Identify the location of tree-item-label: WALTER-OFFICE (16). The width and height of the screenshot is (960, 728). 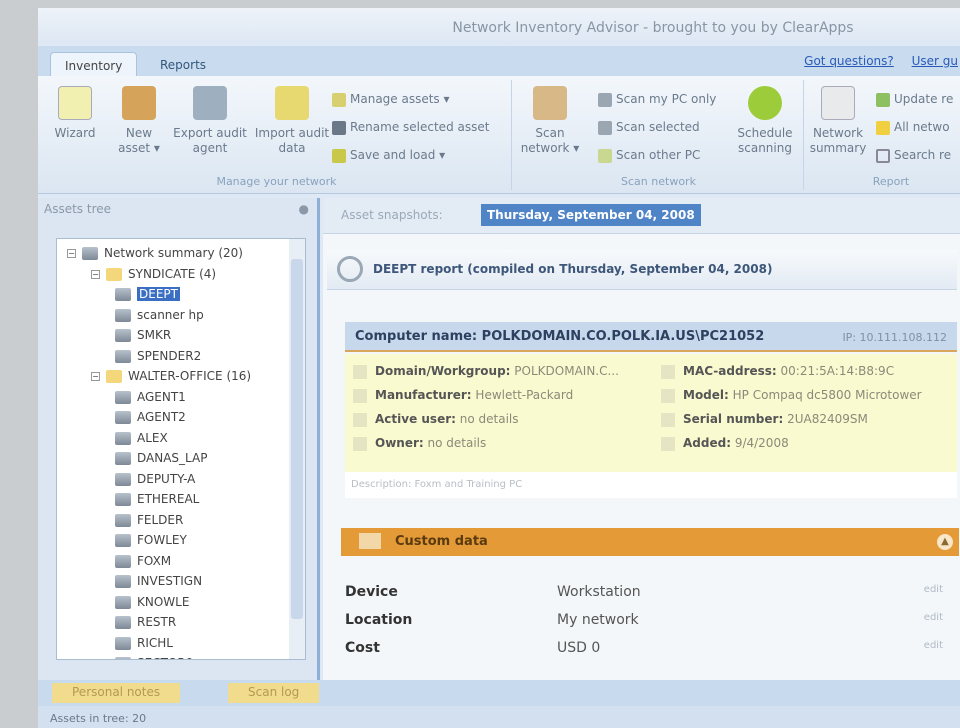
(190, 376).